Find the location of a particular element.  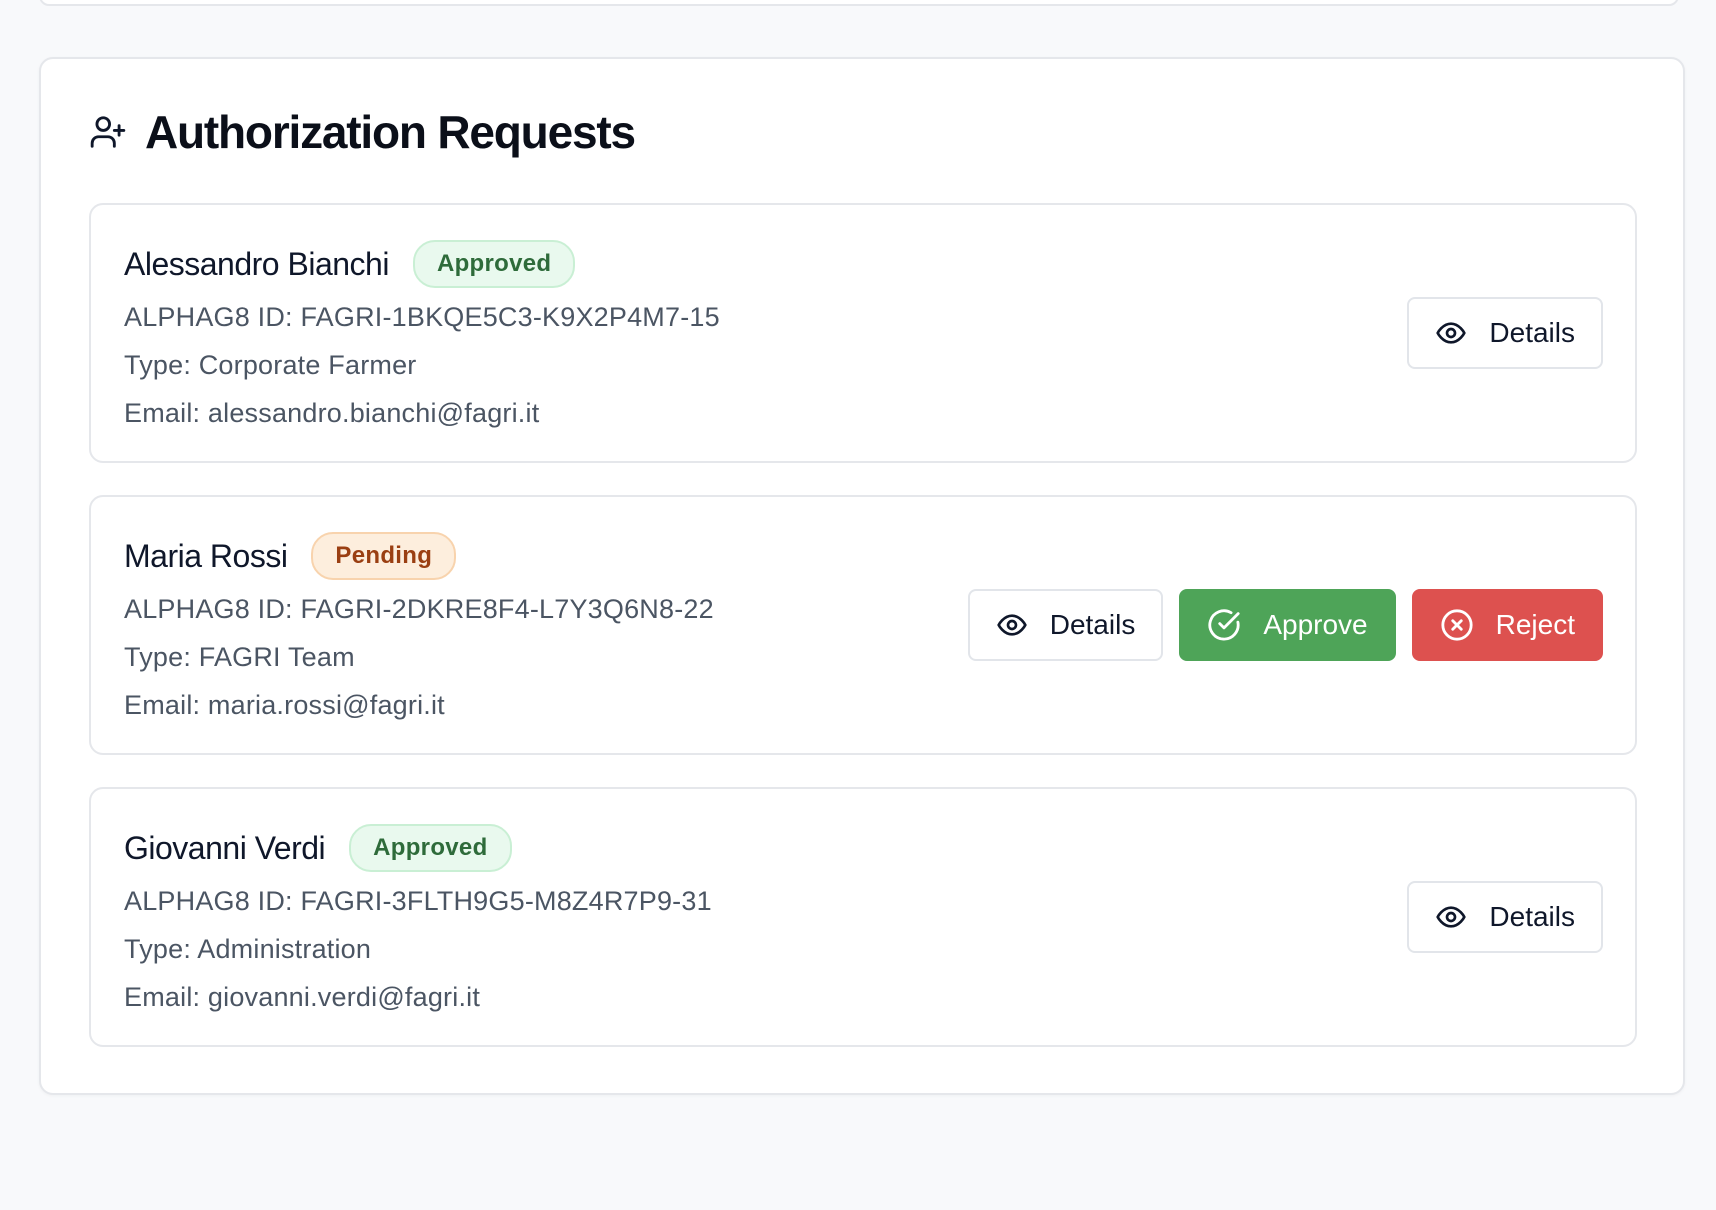

approve-button: Approve is located at coordinates (1287, 625).